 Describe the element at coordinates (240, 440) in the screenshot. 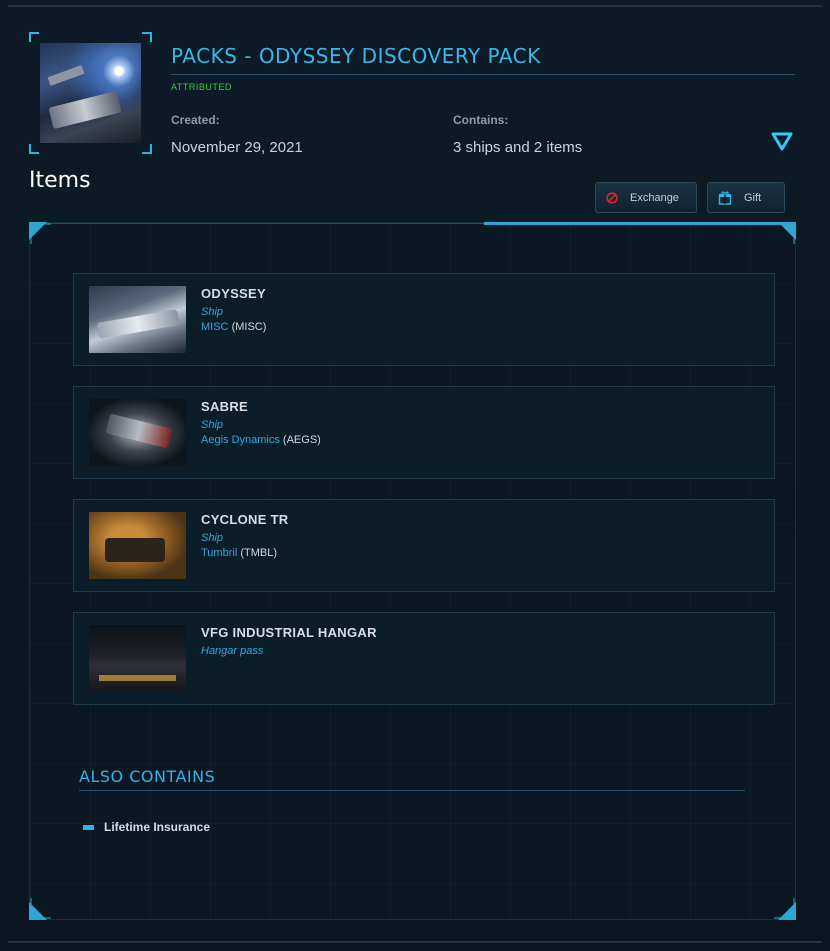

I see `manufacturer-name: Aegis Dynamics` at that location.